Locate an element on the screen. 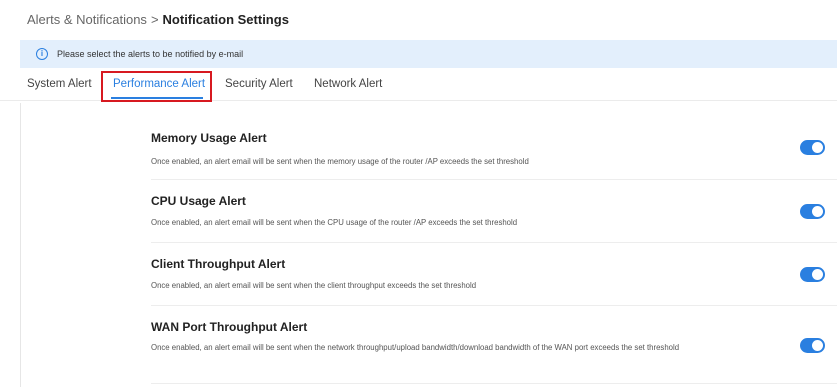 The image size is (837, 387). memory-usage-alert-toggle is located at coordinates (812, 147).